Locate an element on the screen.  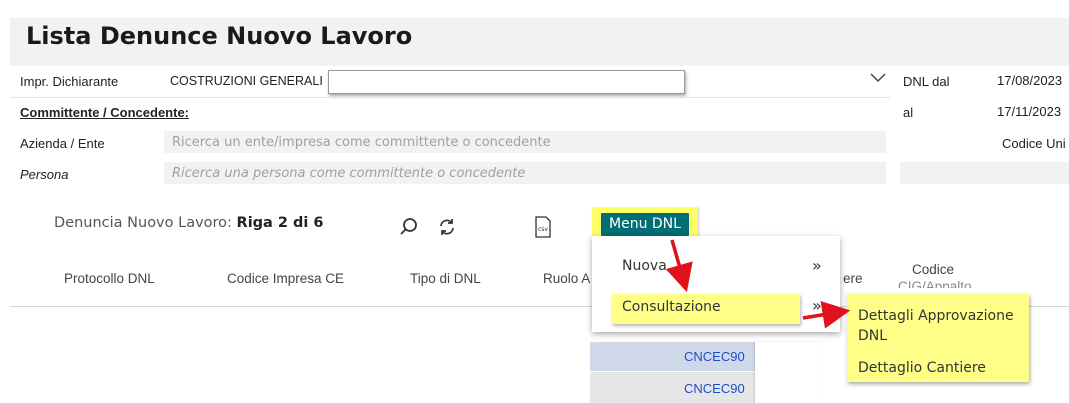
arrow-to-consultazione is located at coordinates (679, 266).